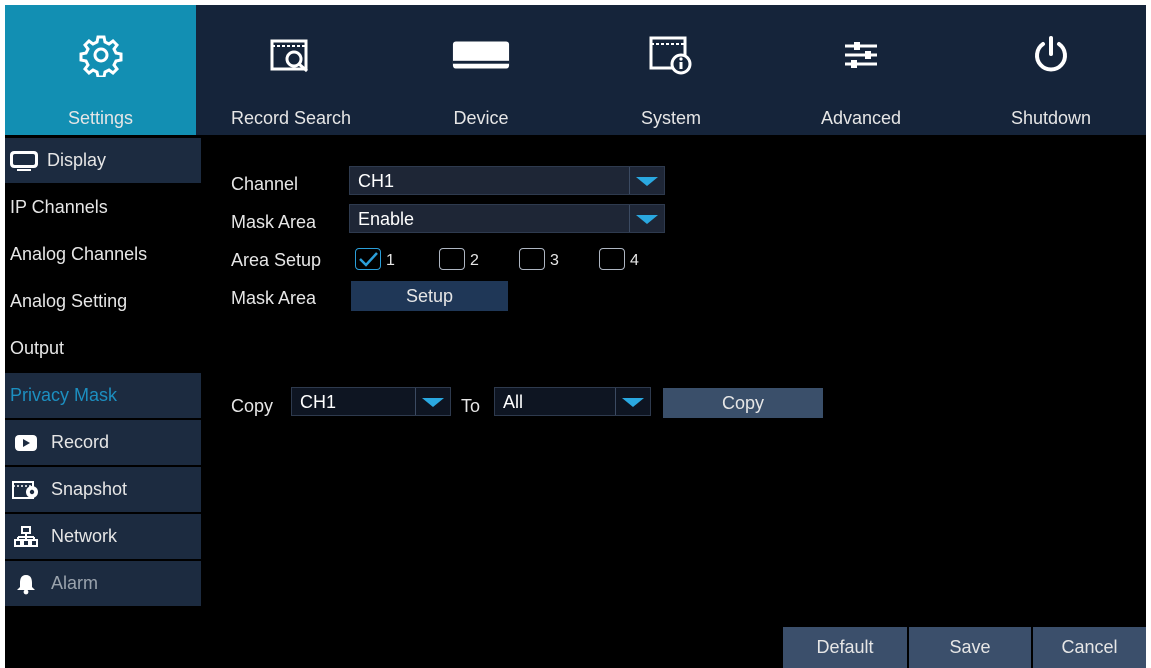  What do you see at coordinates (37, 348) in the screenshot?
I see `sidebar-item-label: Output` at bounding box center [37, 348].